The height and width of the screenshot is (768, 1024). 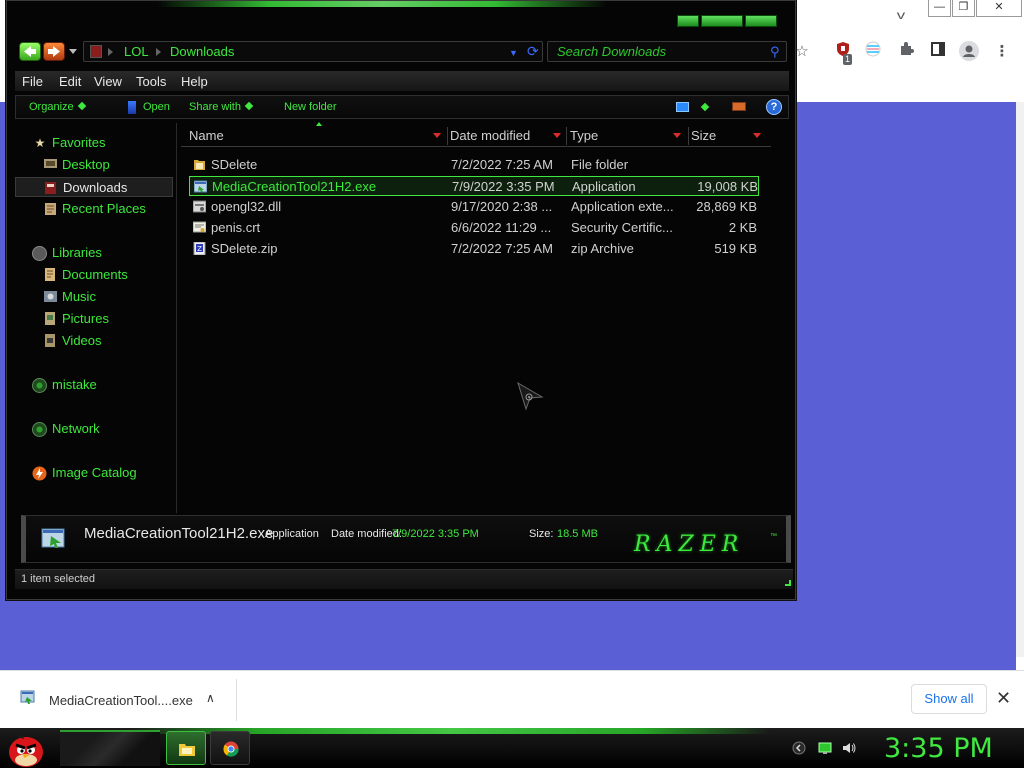 I want to click on column-header-date-modified: Date modified, so click(x=503, y=136).